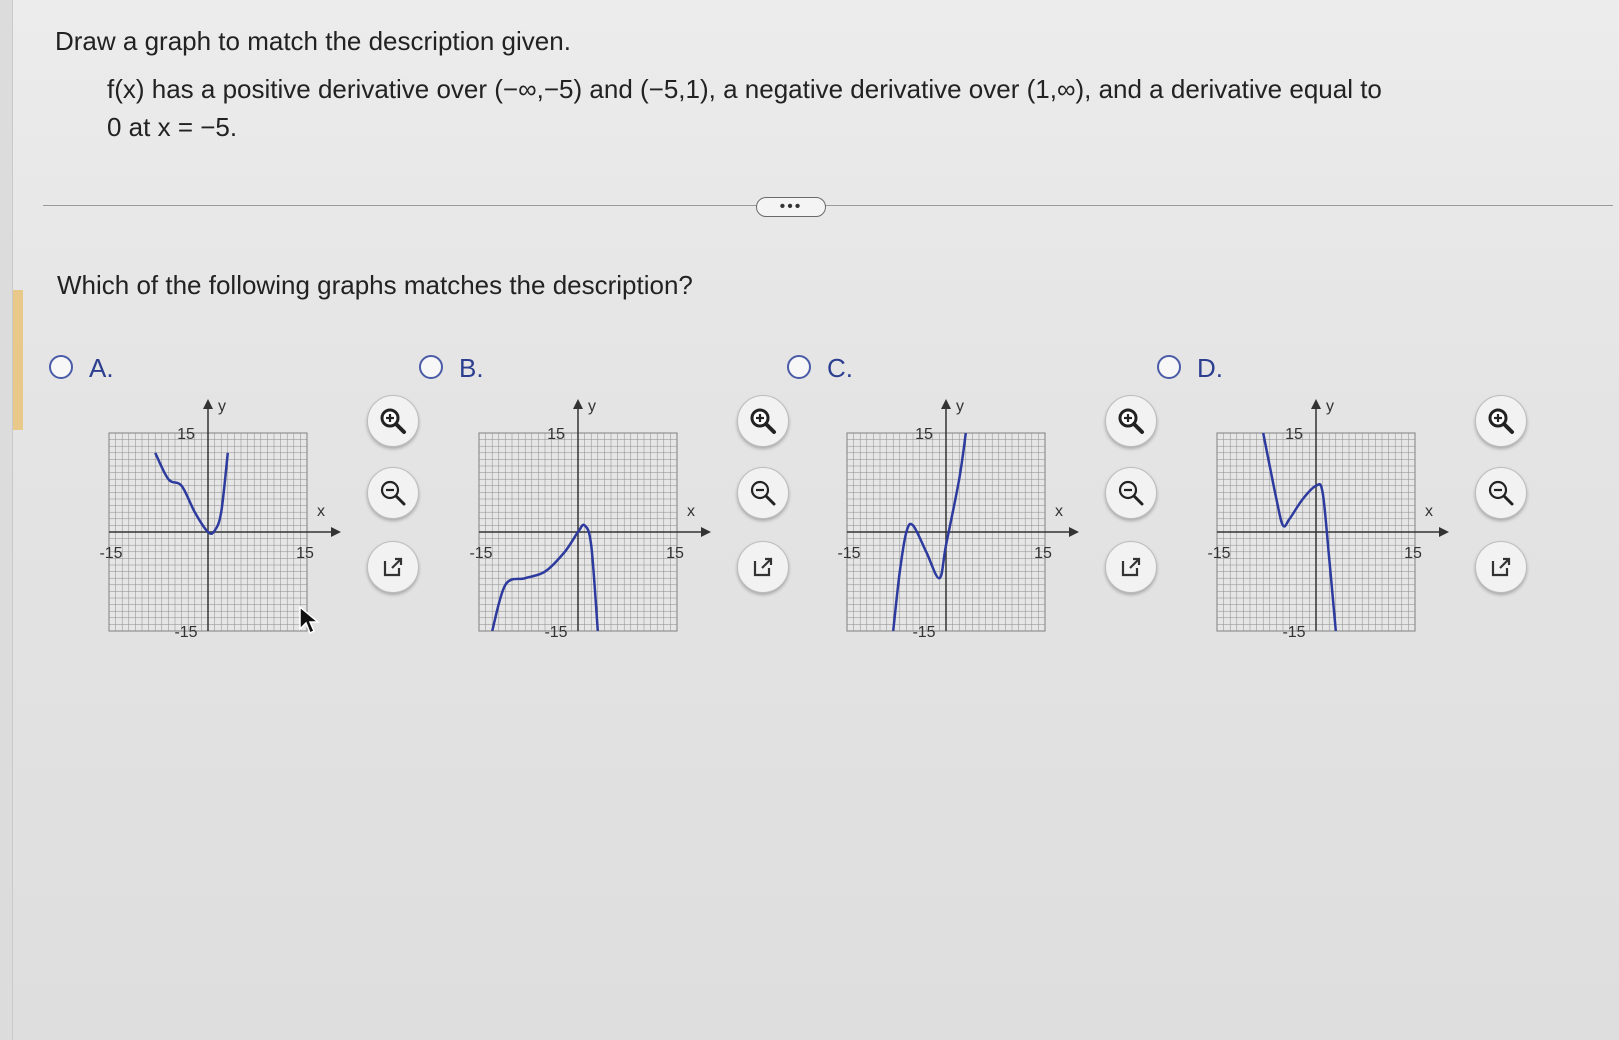 The image size is (1619, 1040). Describe the element at coordinates (61, 367) in the screenshot. I see `option-a-radio` at that location.